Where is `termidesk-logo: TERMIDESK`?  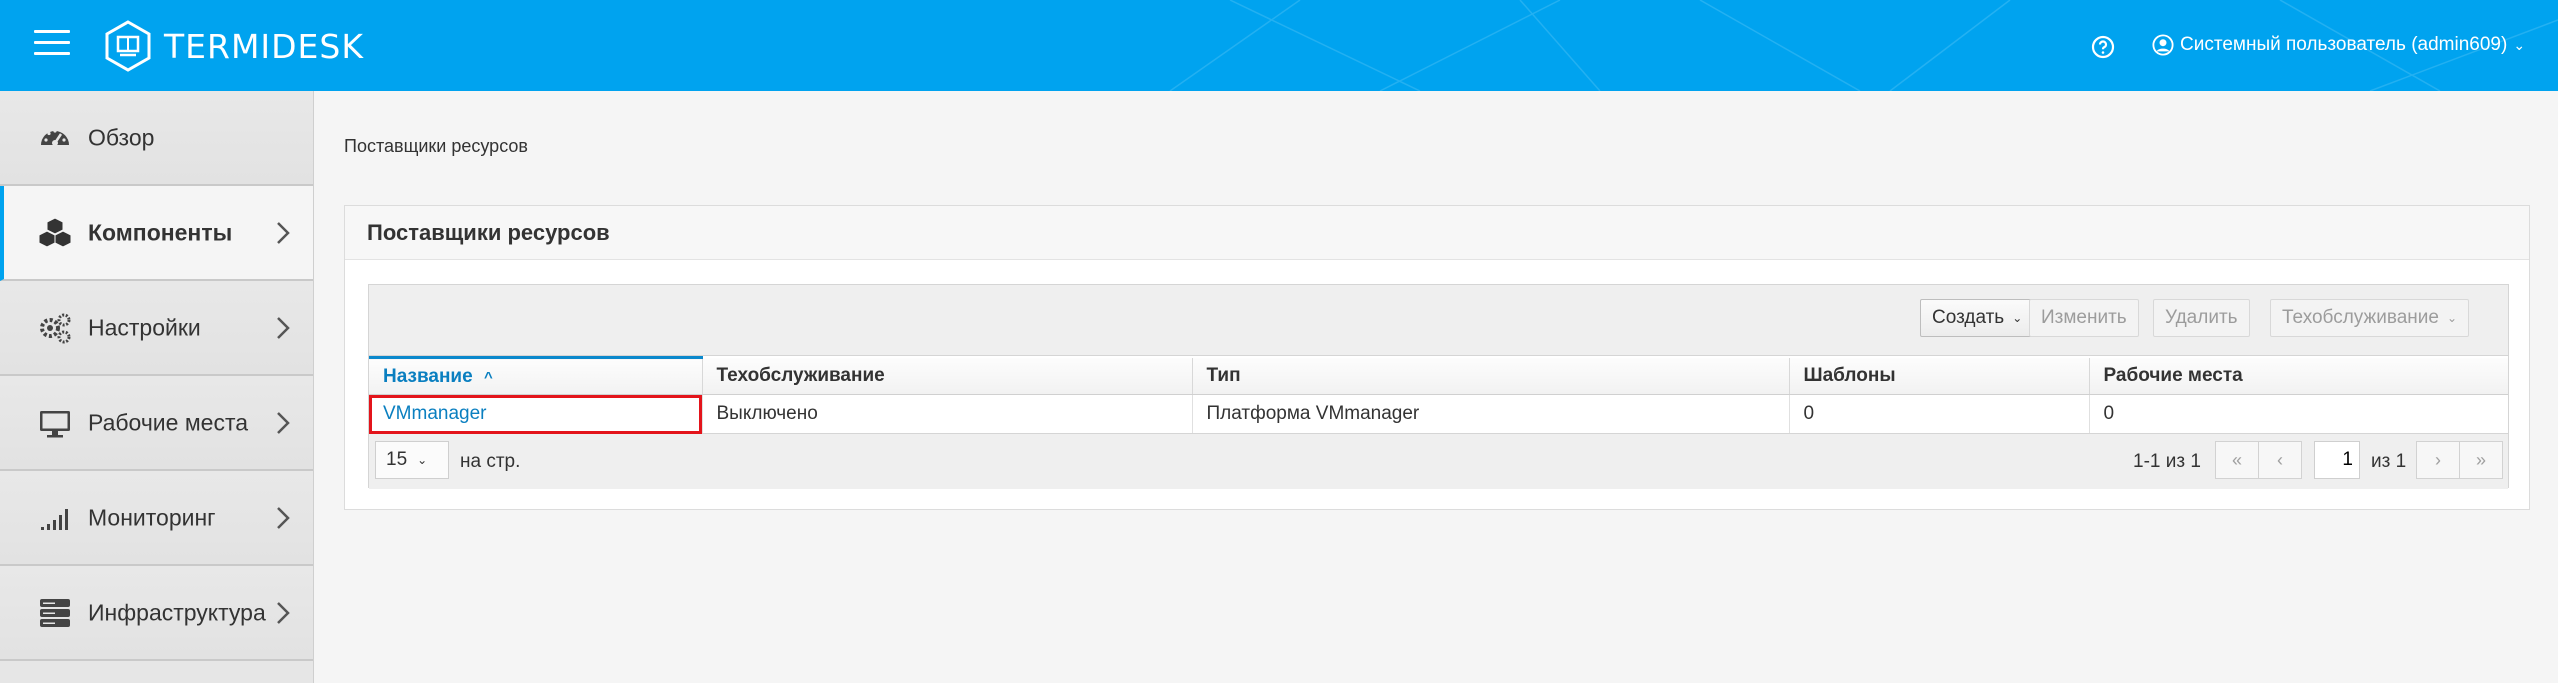 termidesk-logo: TERMIDESK is located at coordinates (234, 46).